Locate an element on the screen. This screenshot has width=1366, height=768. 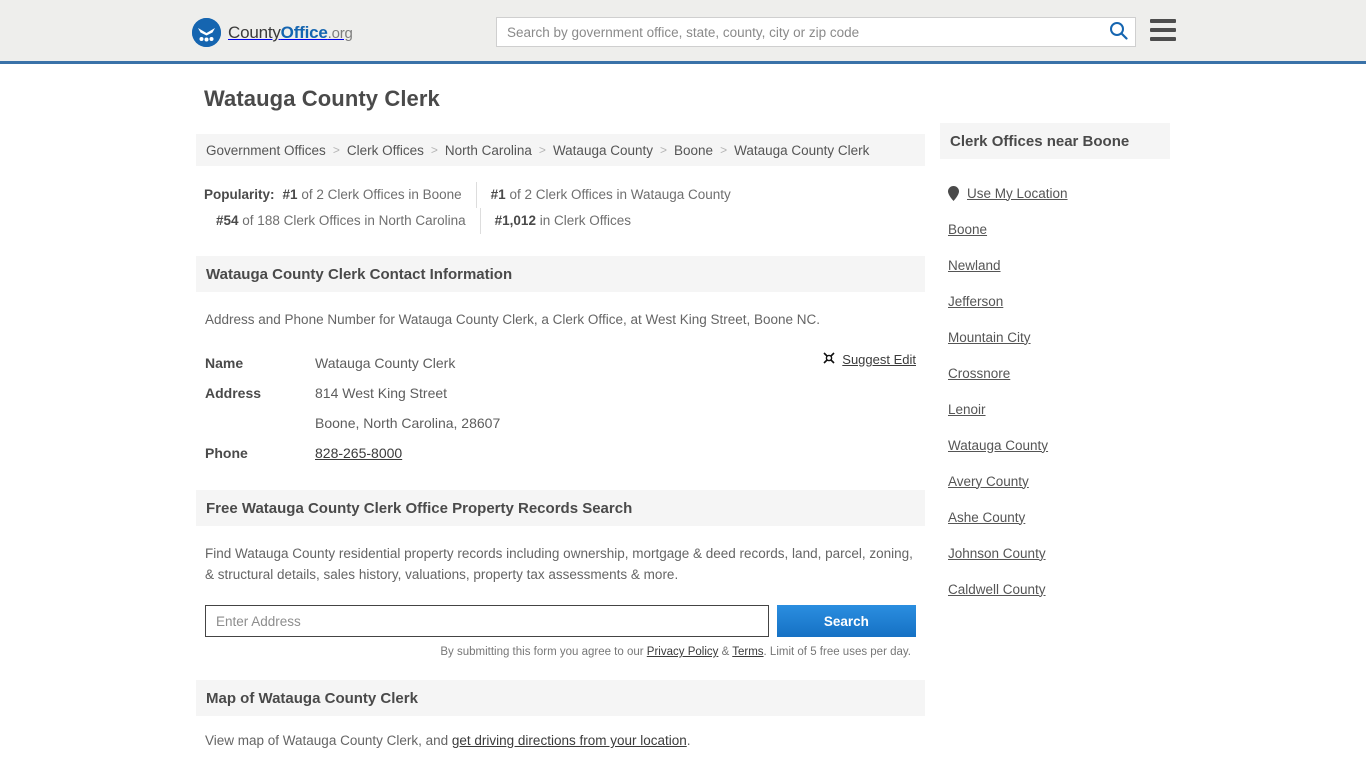
site-logo-text: CountyOffice.org is located at coordinates (290, 32).